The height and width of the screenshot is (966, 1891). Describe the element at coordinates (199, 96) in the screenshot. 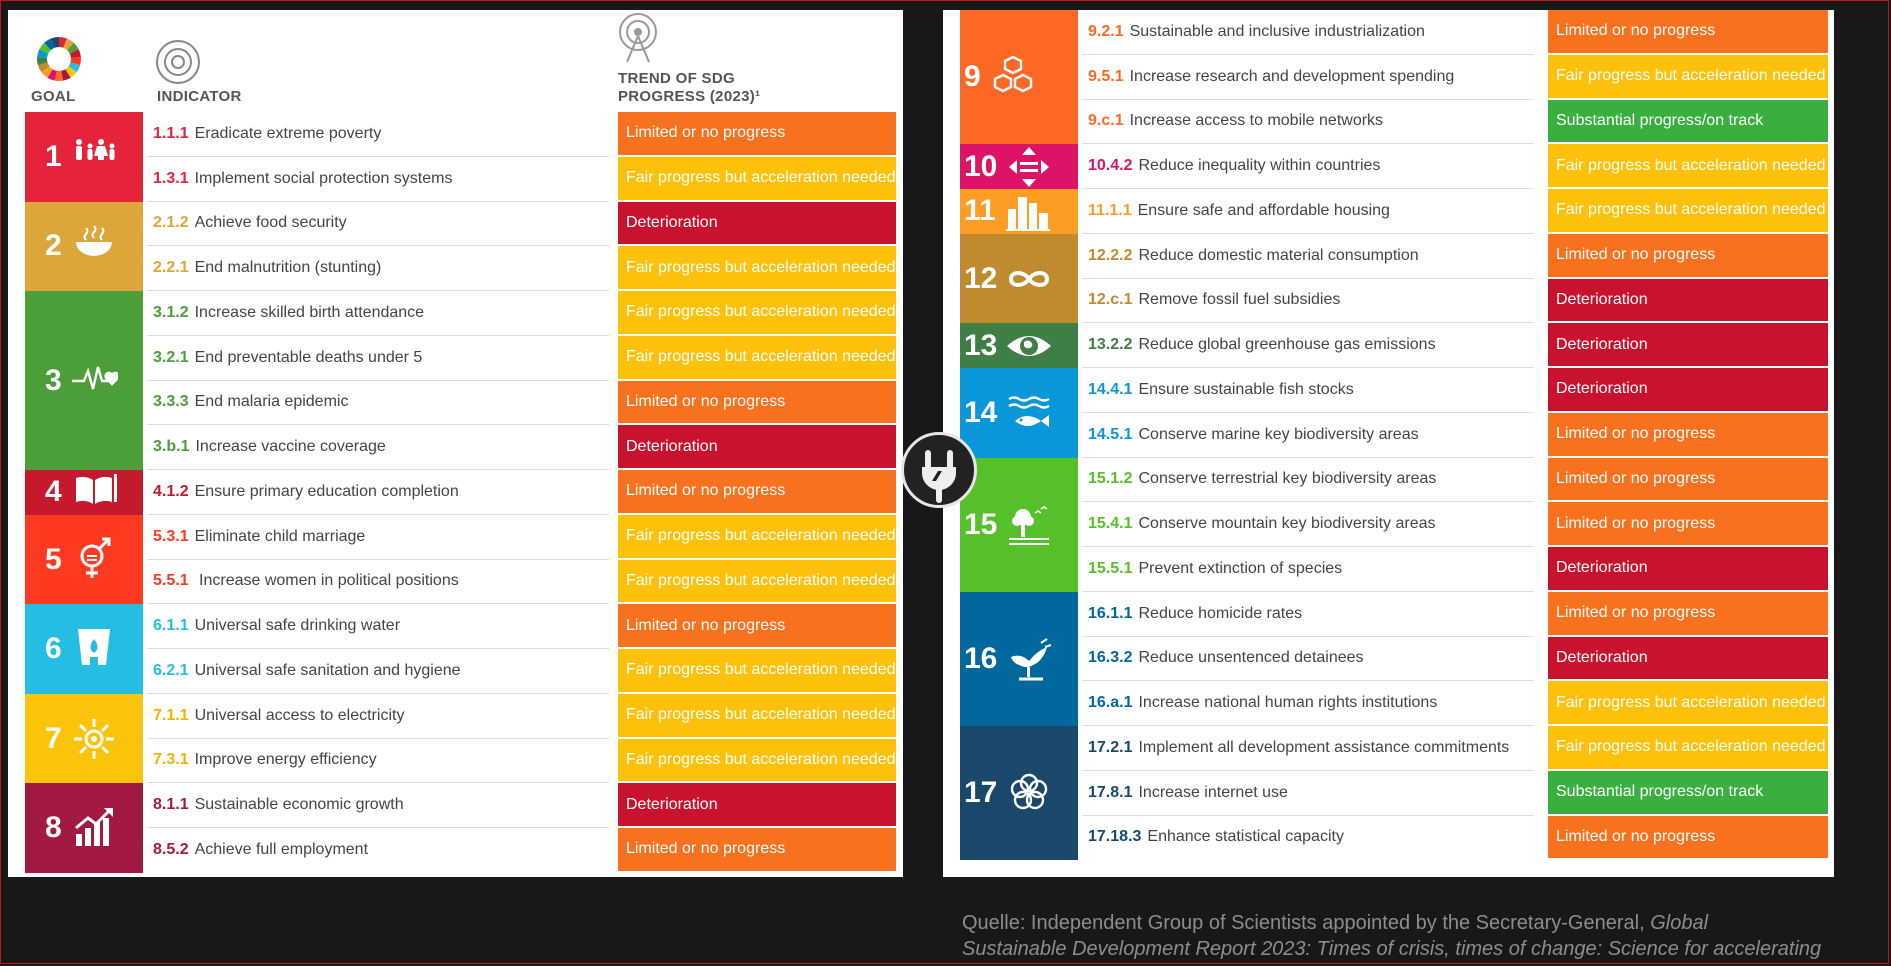

I see `indicator-header: INDICATOR` at that location.